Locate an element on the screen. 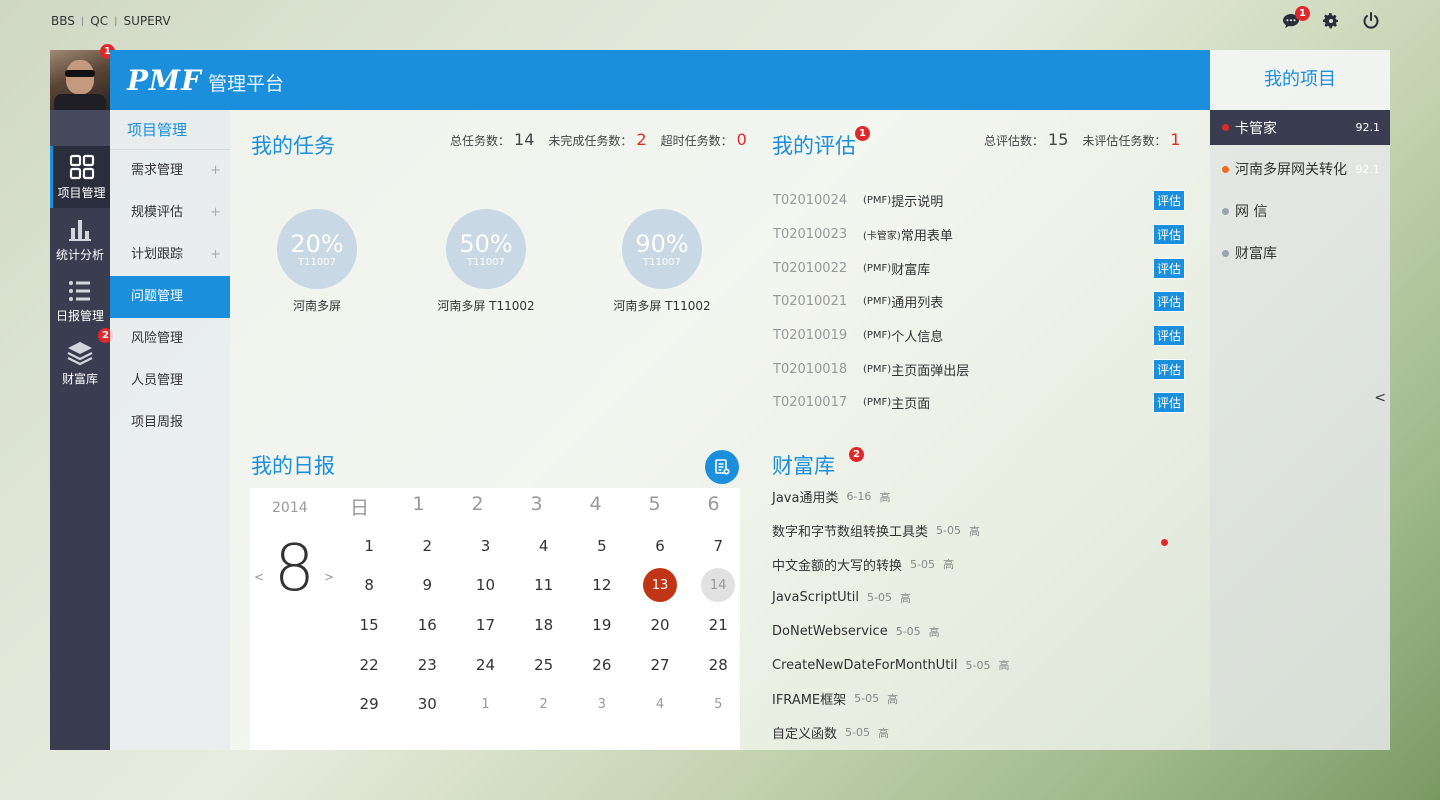  calendar-day: 20 is located at coordinates (660, 625).